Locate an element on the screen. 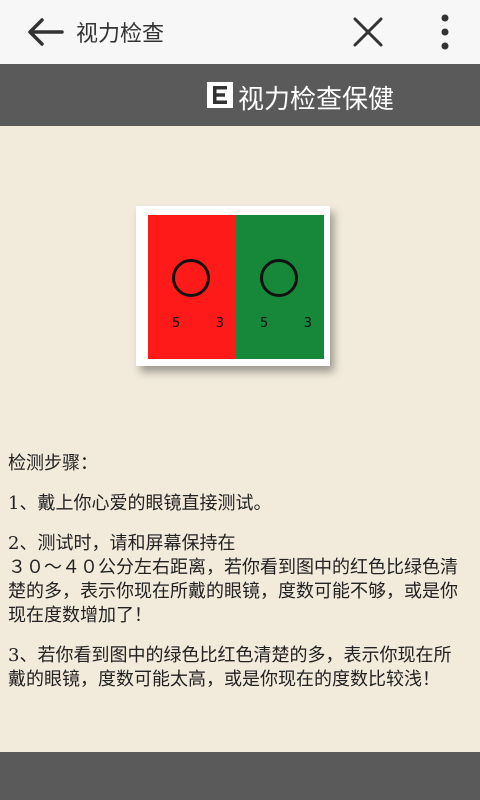  red-numbers: 5 3 is located at coordinates (198, 323).